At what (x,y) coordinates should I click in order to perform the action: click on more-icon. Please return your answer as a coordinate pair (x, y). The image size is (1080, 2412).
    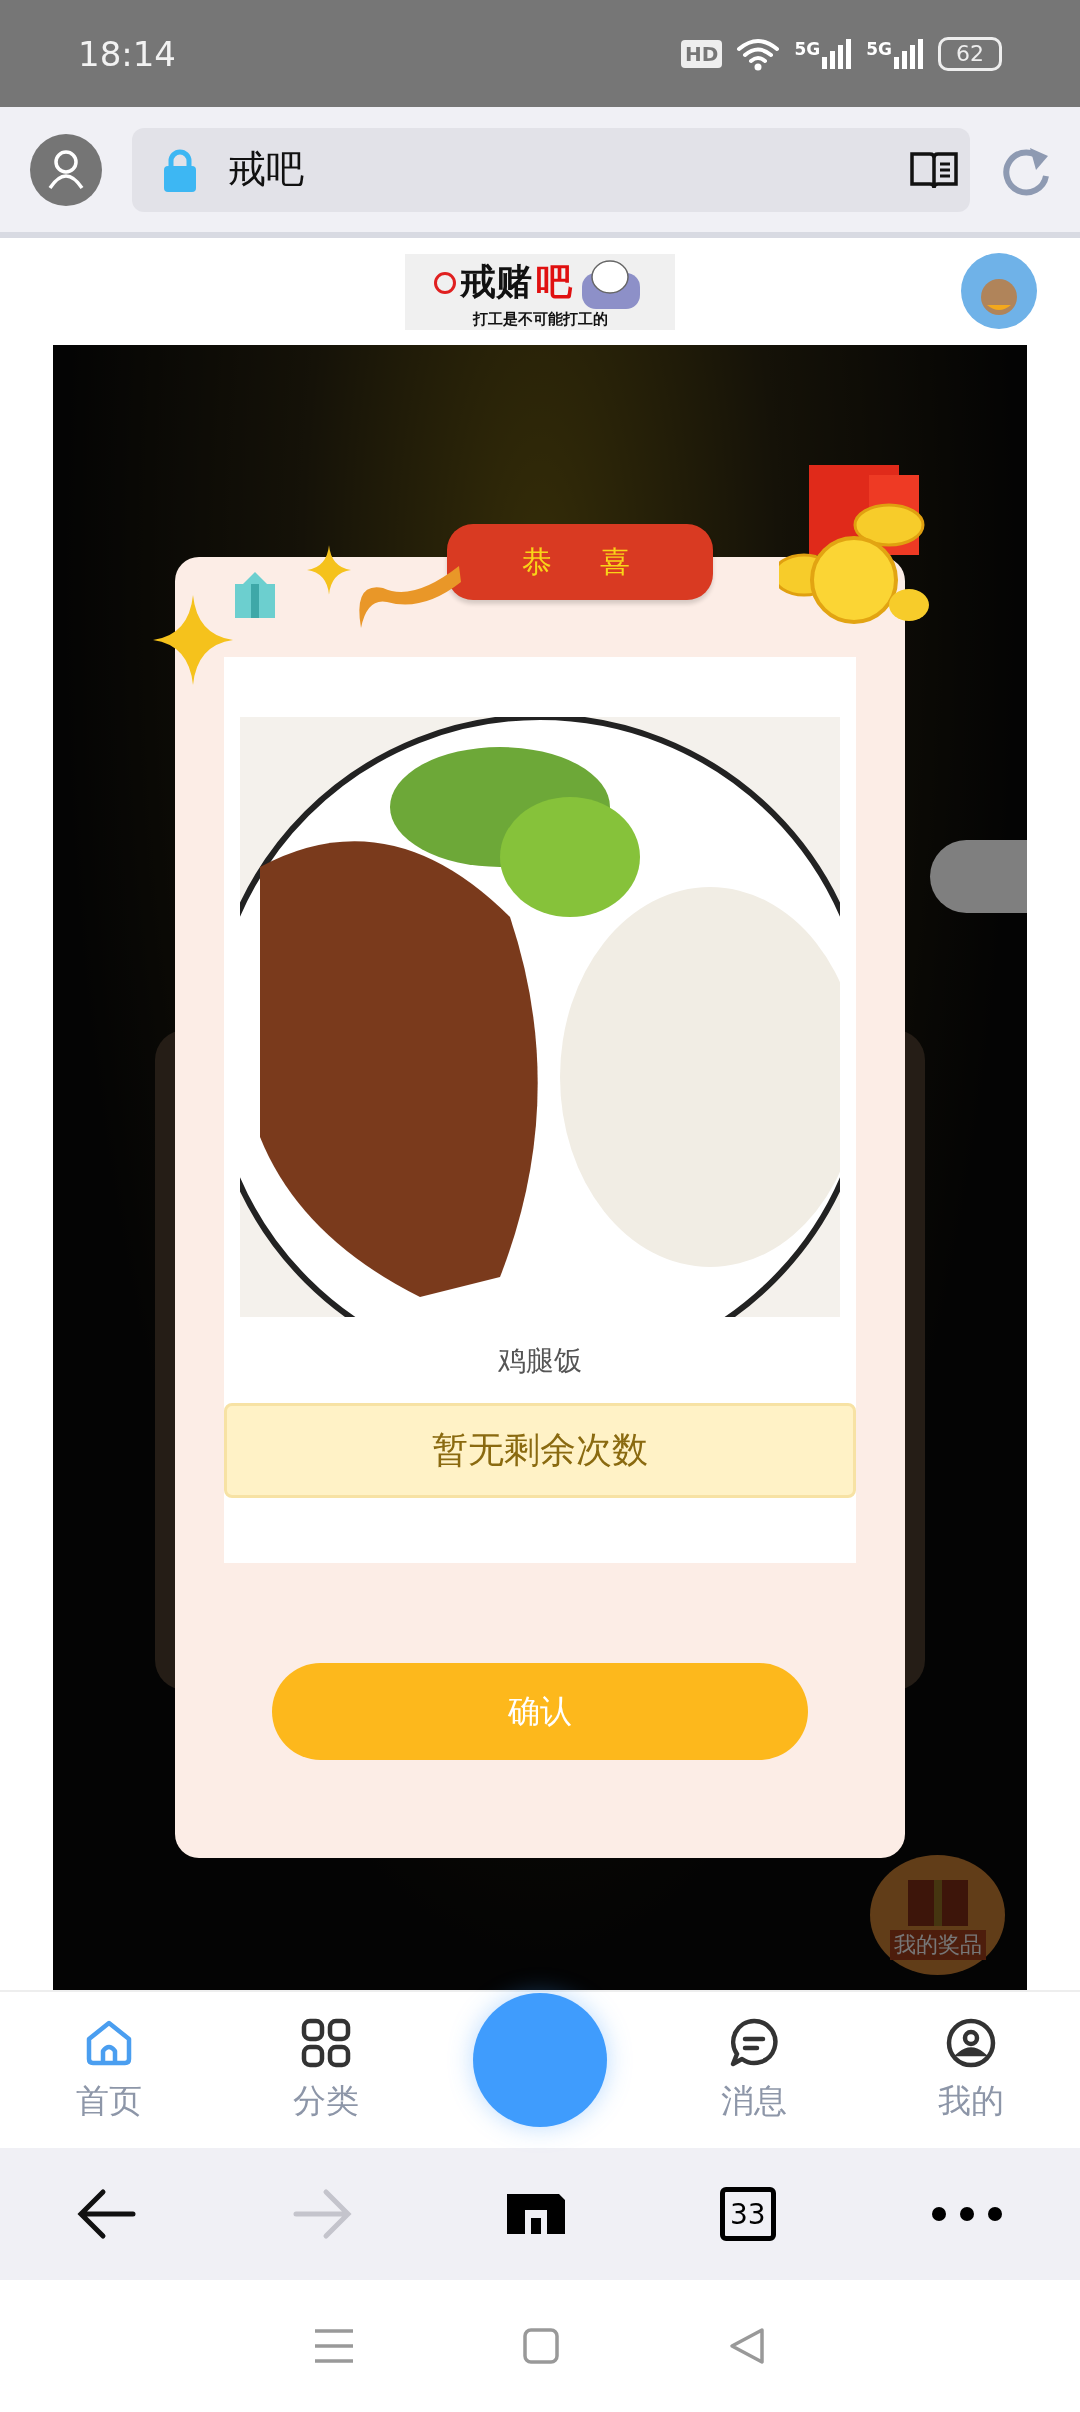
    Looking at the image, I should click on (966, 2214).